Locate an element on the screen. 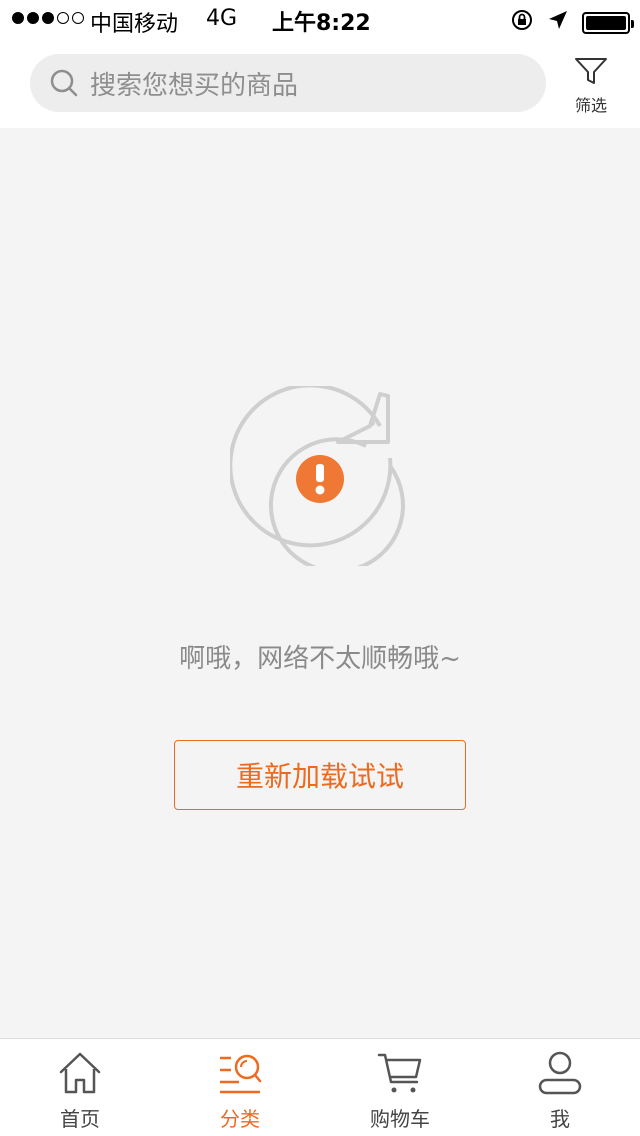  tab-me: 我 is located at coordinates (560, 1087).